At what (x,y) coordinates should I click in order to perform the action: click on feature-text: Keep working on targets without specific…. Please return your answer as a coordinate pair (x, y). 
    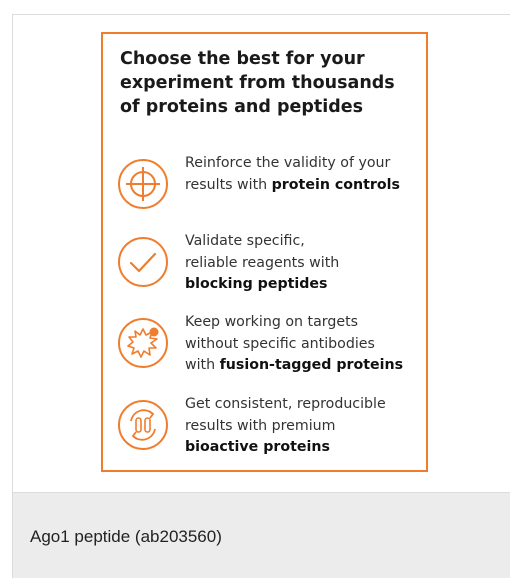
    Looking at the image, I should click on (305, 344).